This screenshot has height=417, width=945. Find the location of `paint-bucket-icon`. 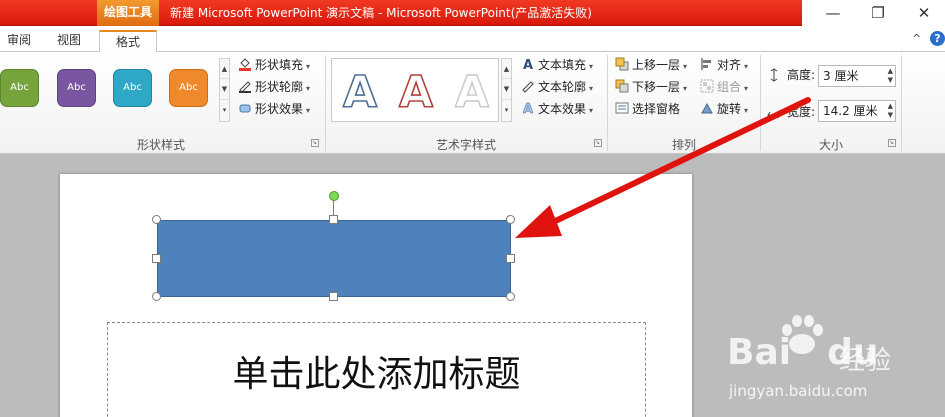

paint-bucket-icon is located at coordinates (245, 64).